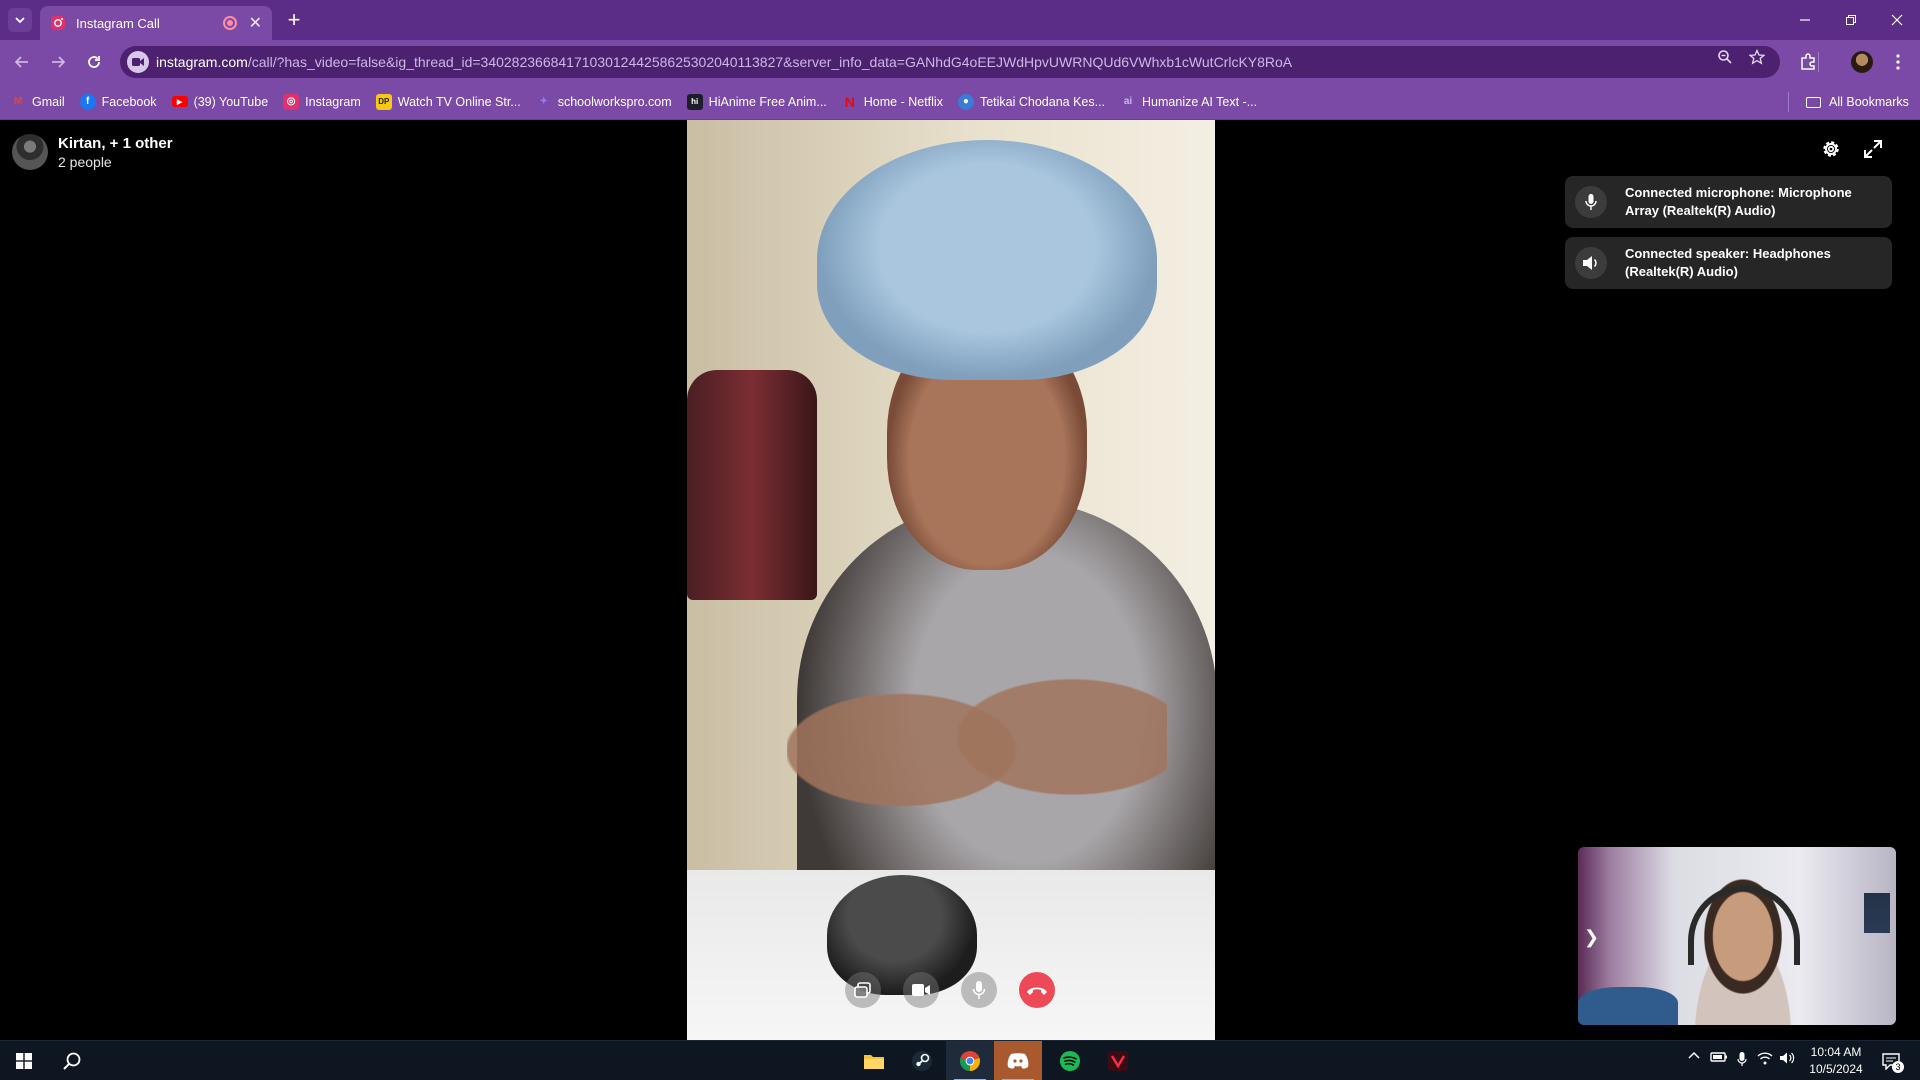 Image resolution: width=1920 pixels, height=1080 pixels. What do you see at coordinates (1891, 1061) in the screenshot?
I see `notification-center-button: 3` at bounding box center [1891, 1061].